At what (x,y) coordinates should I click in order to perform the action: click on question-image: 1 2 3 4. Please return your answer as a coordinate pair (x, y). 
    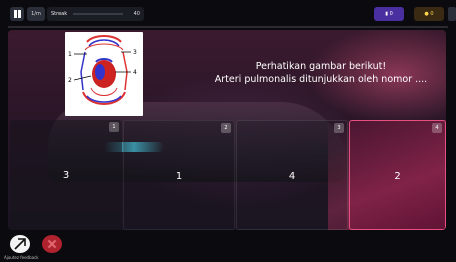
    Looking at the image, I should click on (104, 74).